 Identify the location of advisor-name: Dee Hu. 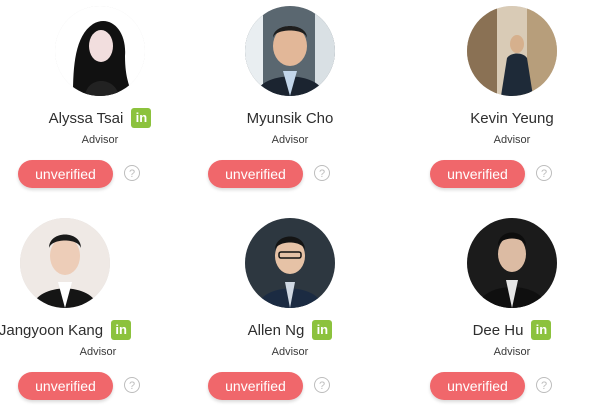
(498, 330).